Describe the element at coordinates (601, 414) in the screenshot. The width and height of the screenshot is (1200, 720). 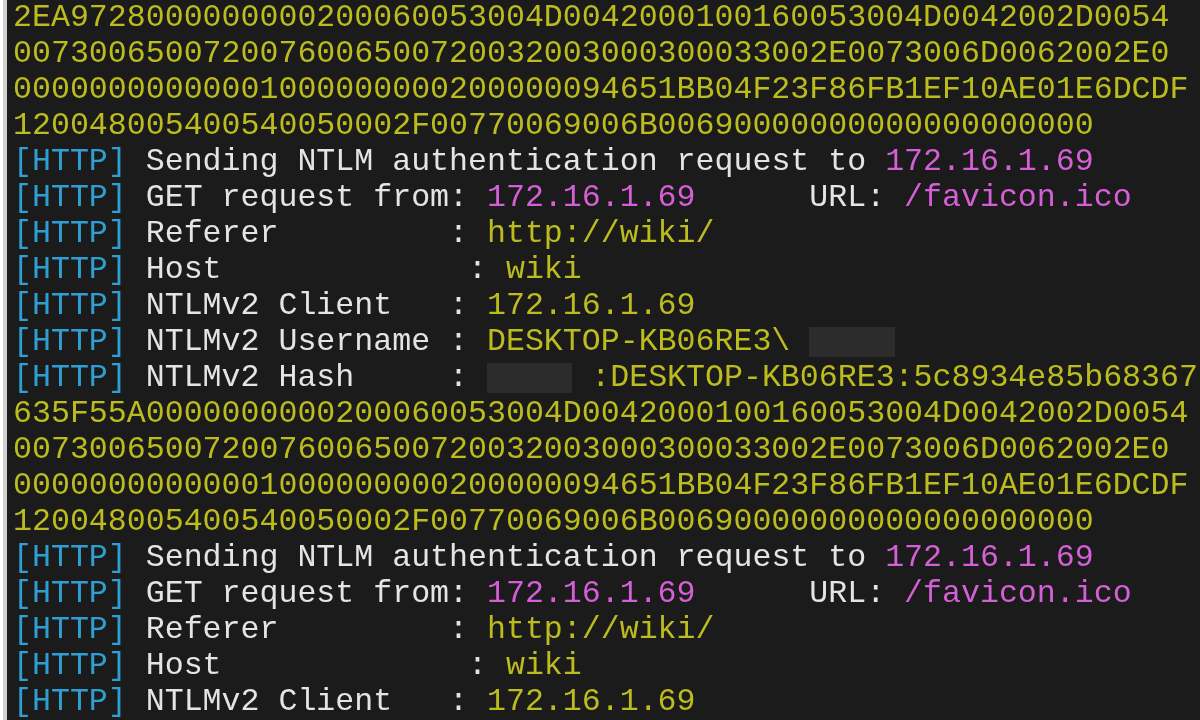
I see `hex-text: 635F55A0000000000200060053004D0042000100160053004D0042002D0054` at that location.